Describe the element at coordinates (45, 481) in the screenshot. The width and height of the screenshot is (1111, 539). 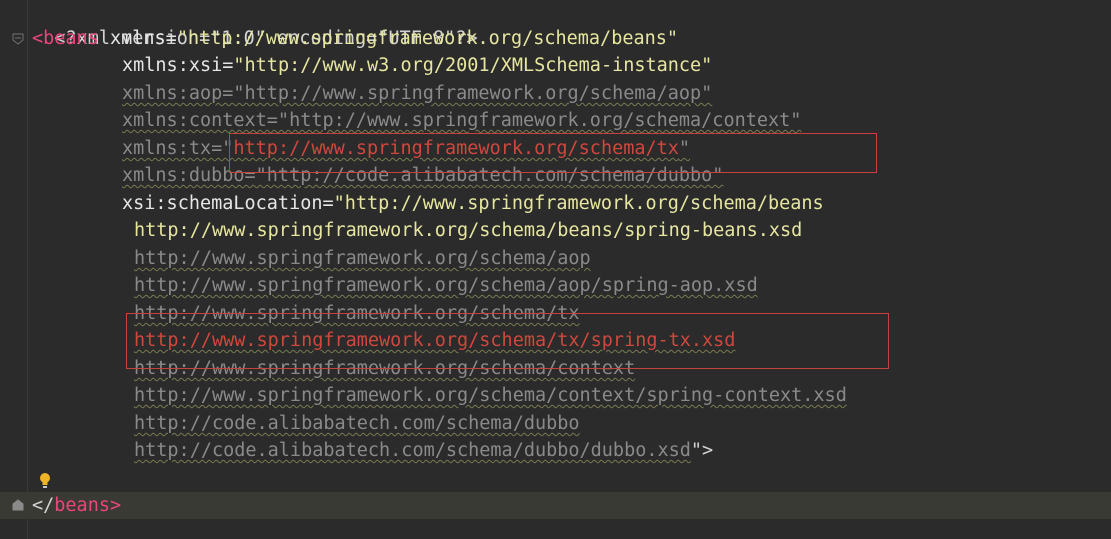
I see `lightbulb-icon` at that location.